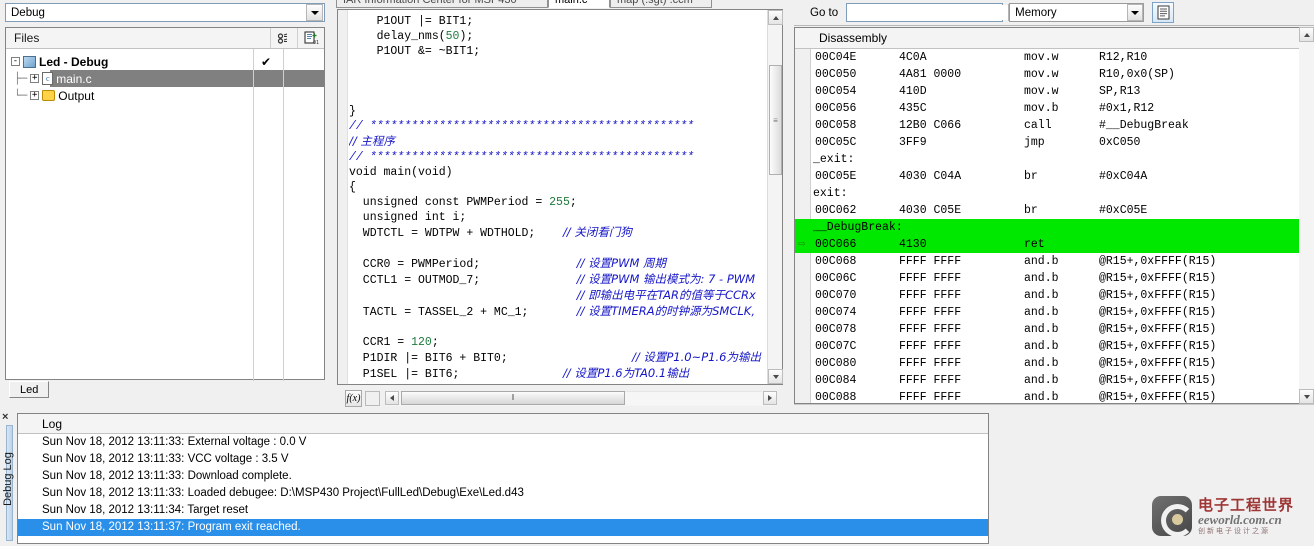 Image resolution: width=1314 pixels, height=546 pixels. I want to click on disassembly-opcode-bytes: 3FF9, so click(913, 142).